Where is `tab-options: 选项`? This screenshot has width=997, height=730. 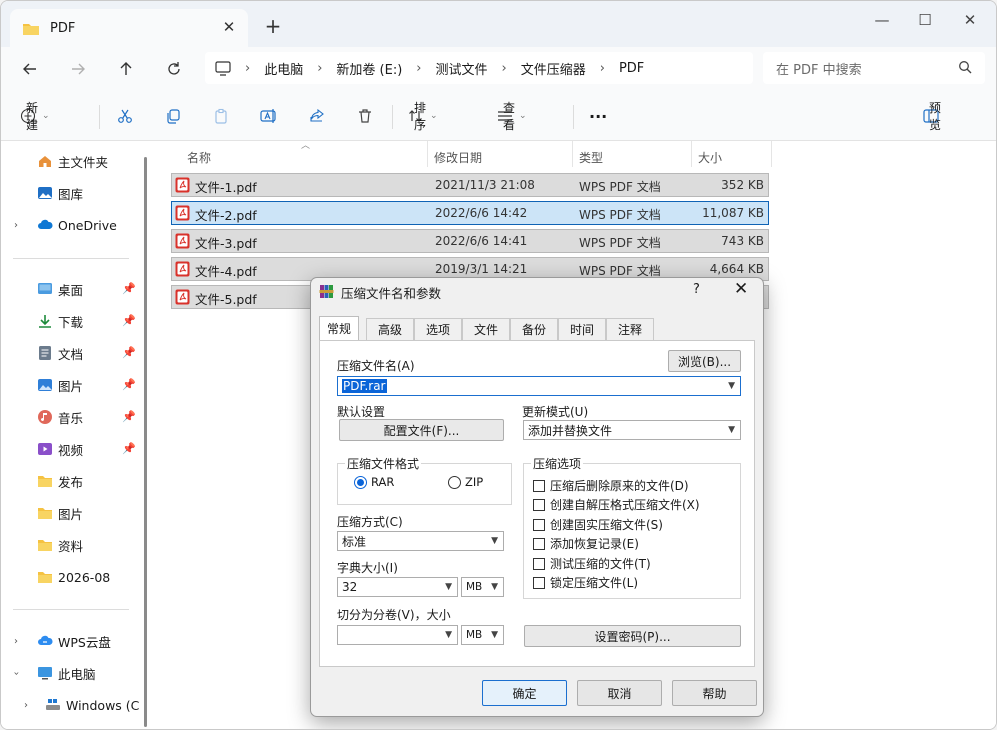
tab-options: 选项 is located at coordinates (438, 329).